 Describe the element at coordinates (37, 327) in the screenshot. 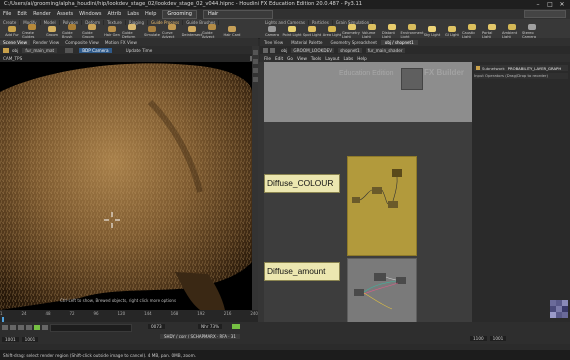

I see `play-icon` at that location.